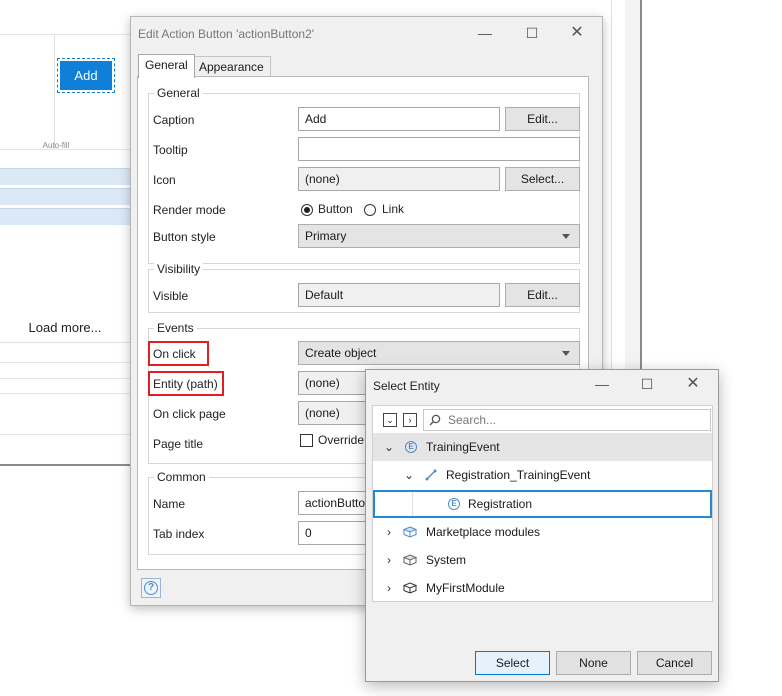 The width and height of the screenshot is (782, 696). What do you see at coordinates (171, 296) in the screenshot?
I see `visible-label: Visible` at bounding box center [171, 296].